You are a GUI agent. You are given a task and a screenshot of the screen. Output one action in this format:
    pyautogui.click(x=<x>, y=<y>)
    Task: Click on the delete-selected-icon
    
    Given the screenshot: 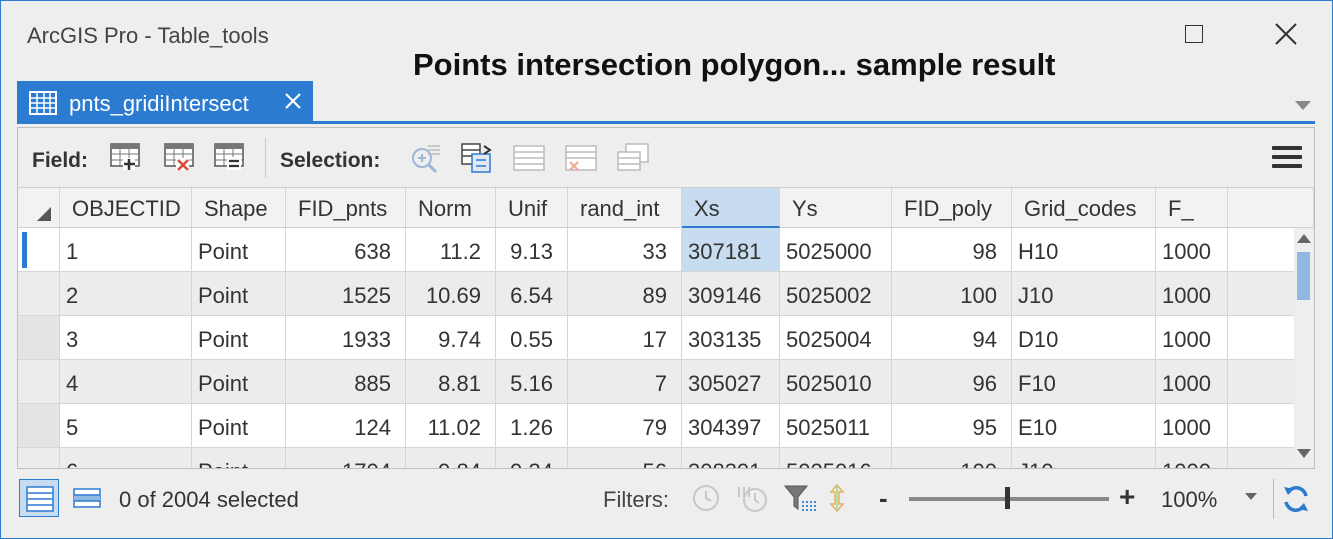 What is the action you would take?
    pyautogui.click(x=581, y=158)
    